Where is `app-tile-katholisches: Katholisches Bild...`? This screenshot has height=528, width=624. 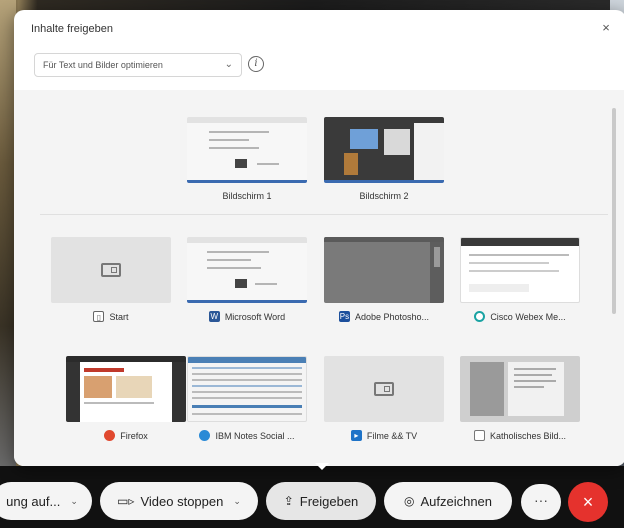
app-tile-katholisches: Katholisches Bild... is located at coordinates (520, 401).